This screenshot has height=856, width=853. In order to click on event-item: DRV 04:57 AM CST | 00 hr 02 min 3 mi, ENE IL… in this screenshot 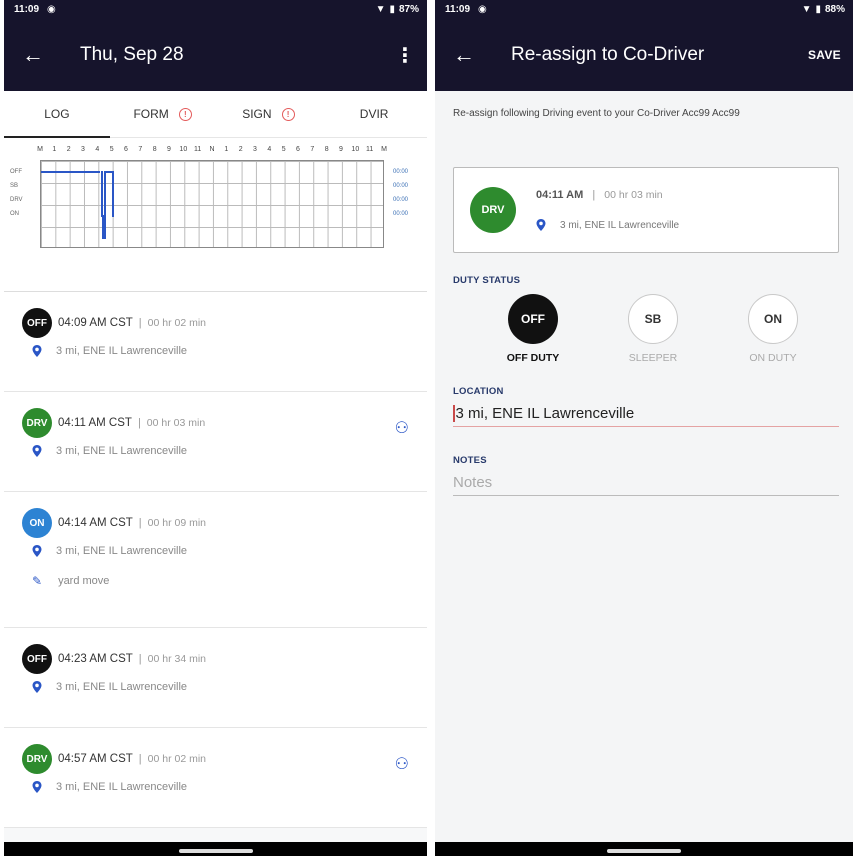, I will do `click(215, 778)`.